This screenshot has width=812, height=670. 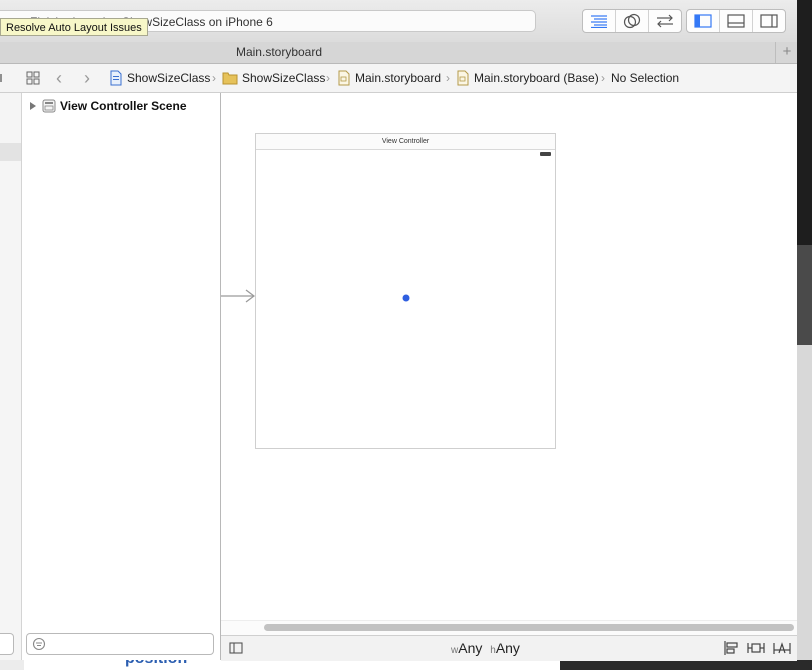 What do you see at coordinates (7, 644) in the screenshot?
I see `left-panel-field` at bounding box center [7, 644].